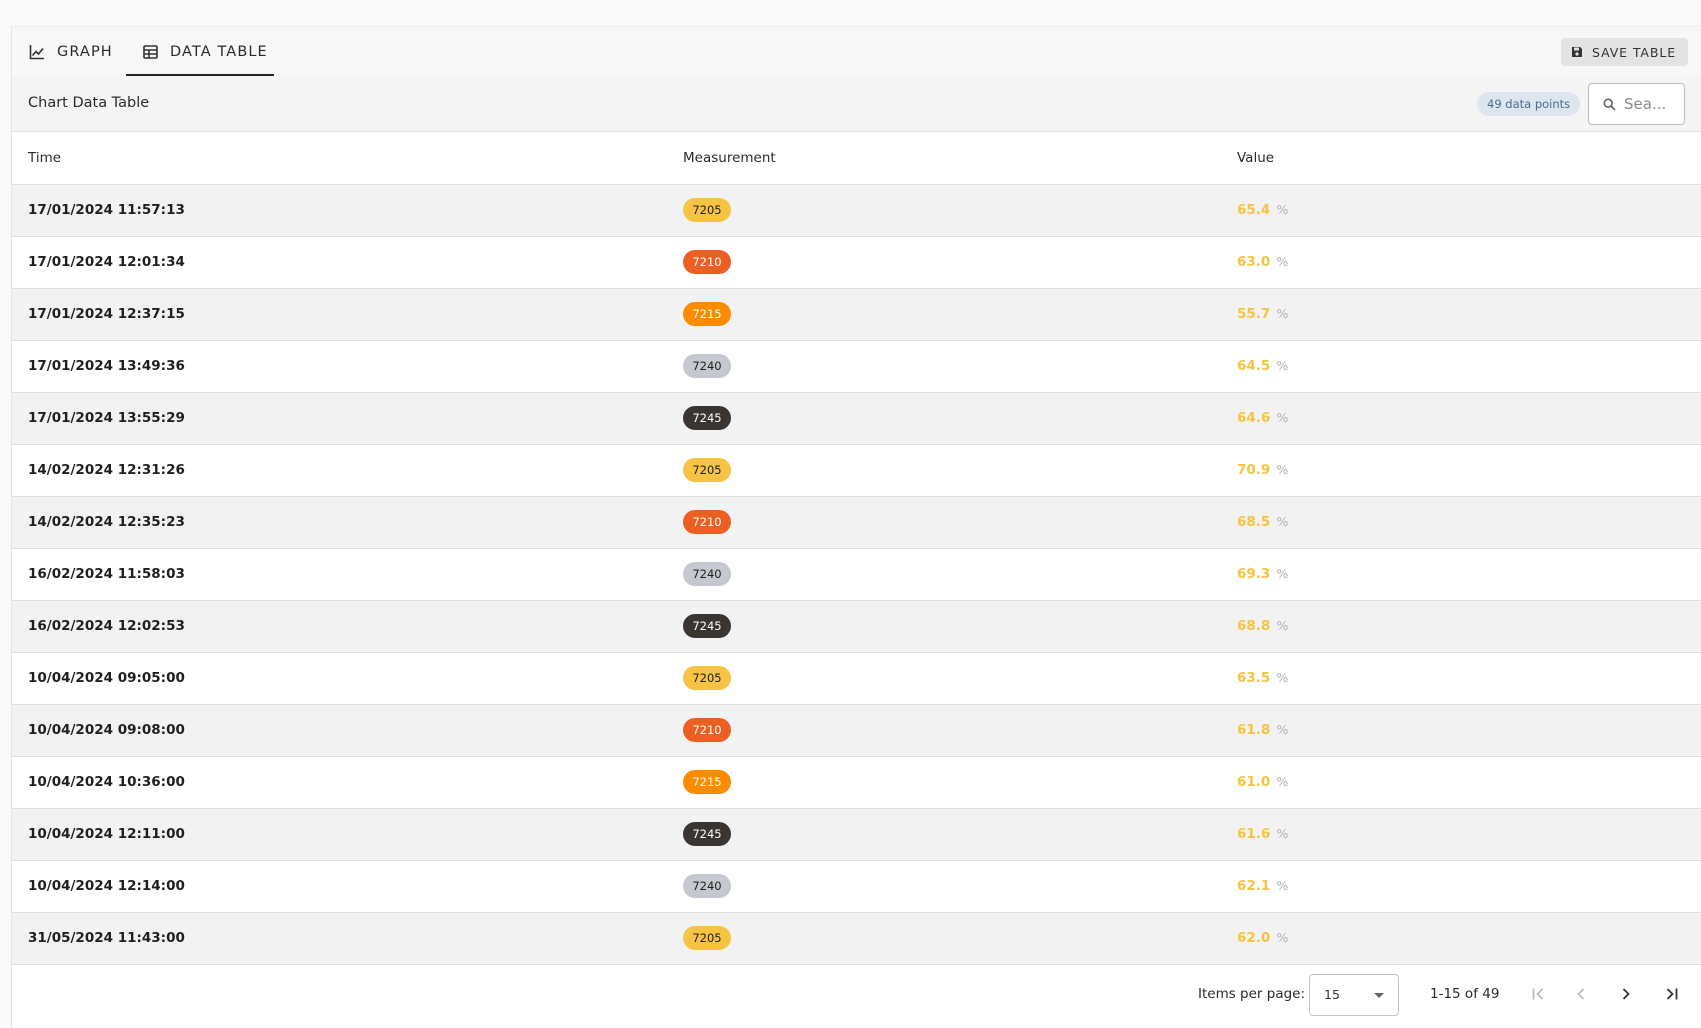  I want to click on cell-time: 14/02/2024 12:31:26, so click(106, 470).